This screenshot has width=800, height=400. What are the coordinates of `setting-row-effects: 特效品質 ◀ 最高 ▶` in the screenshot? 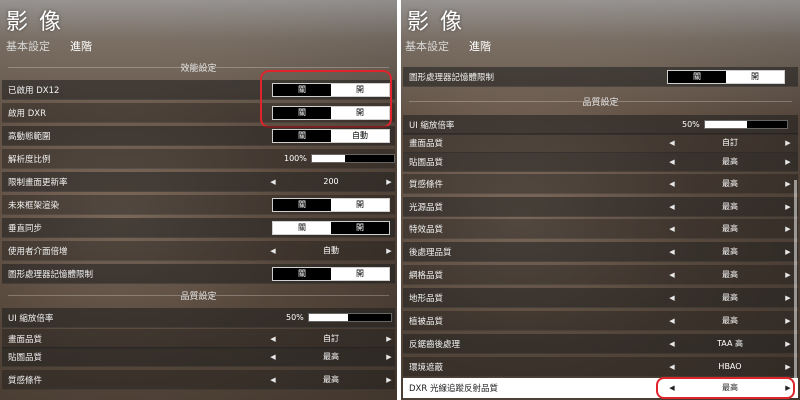 It's located at (600, 229).